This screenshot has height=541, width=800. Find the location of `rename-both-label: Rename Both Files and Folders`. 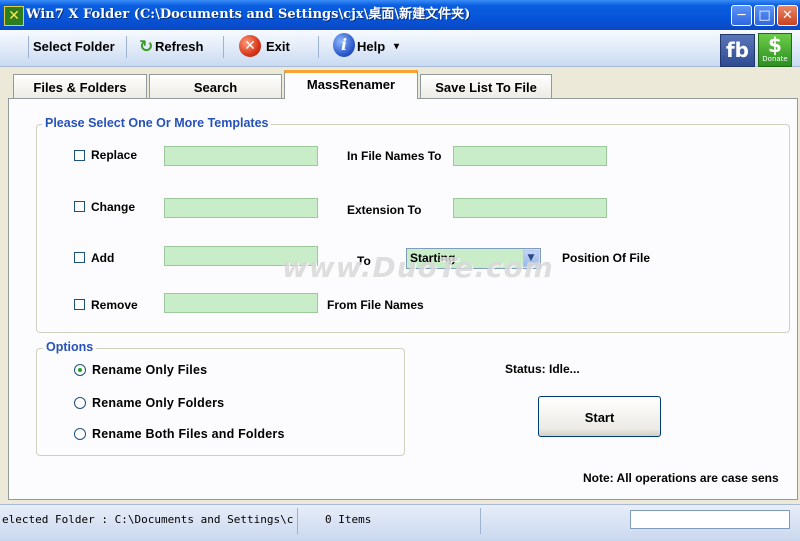

rename-both-label: Rename Both Files and Folders is located at coordinates (188, 434).